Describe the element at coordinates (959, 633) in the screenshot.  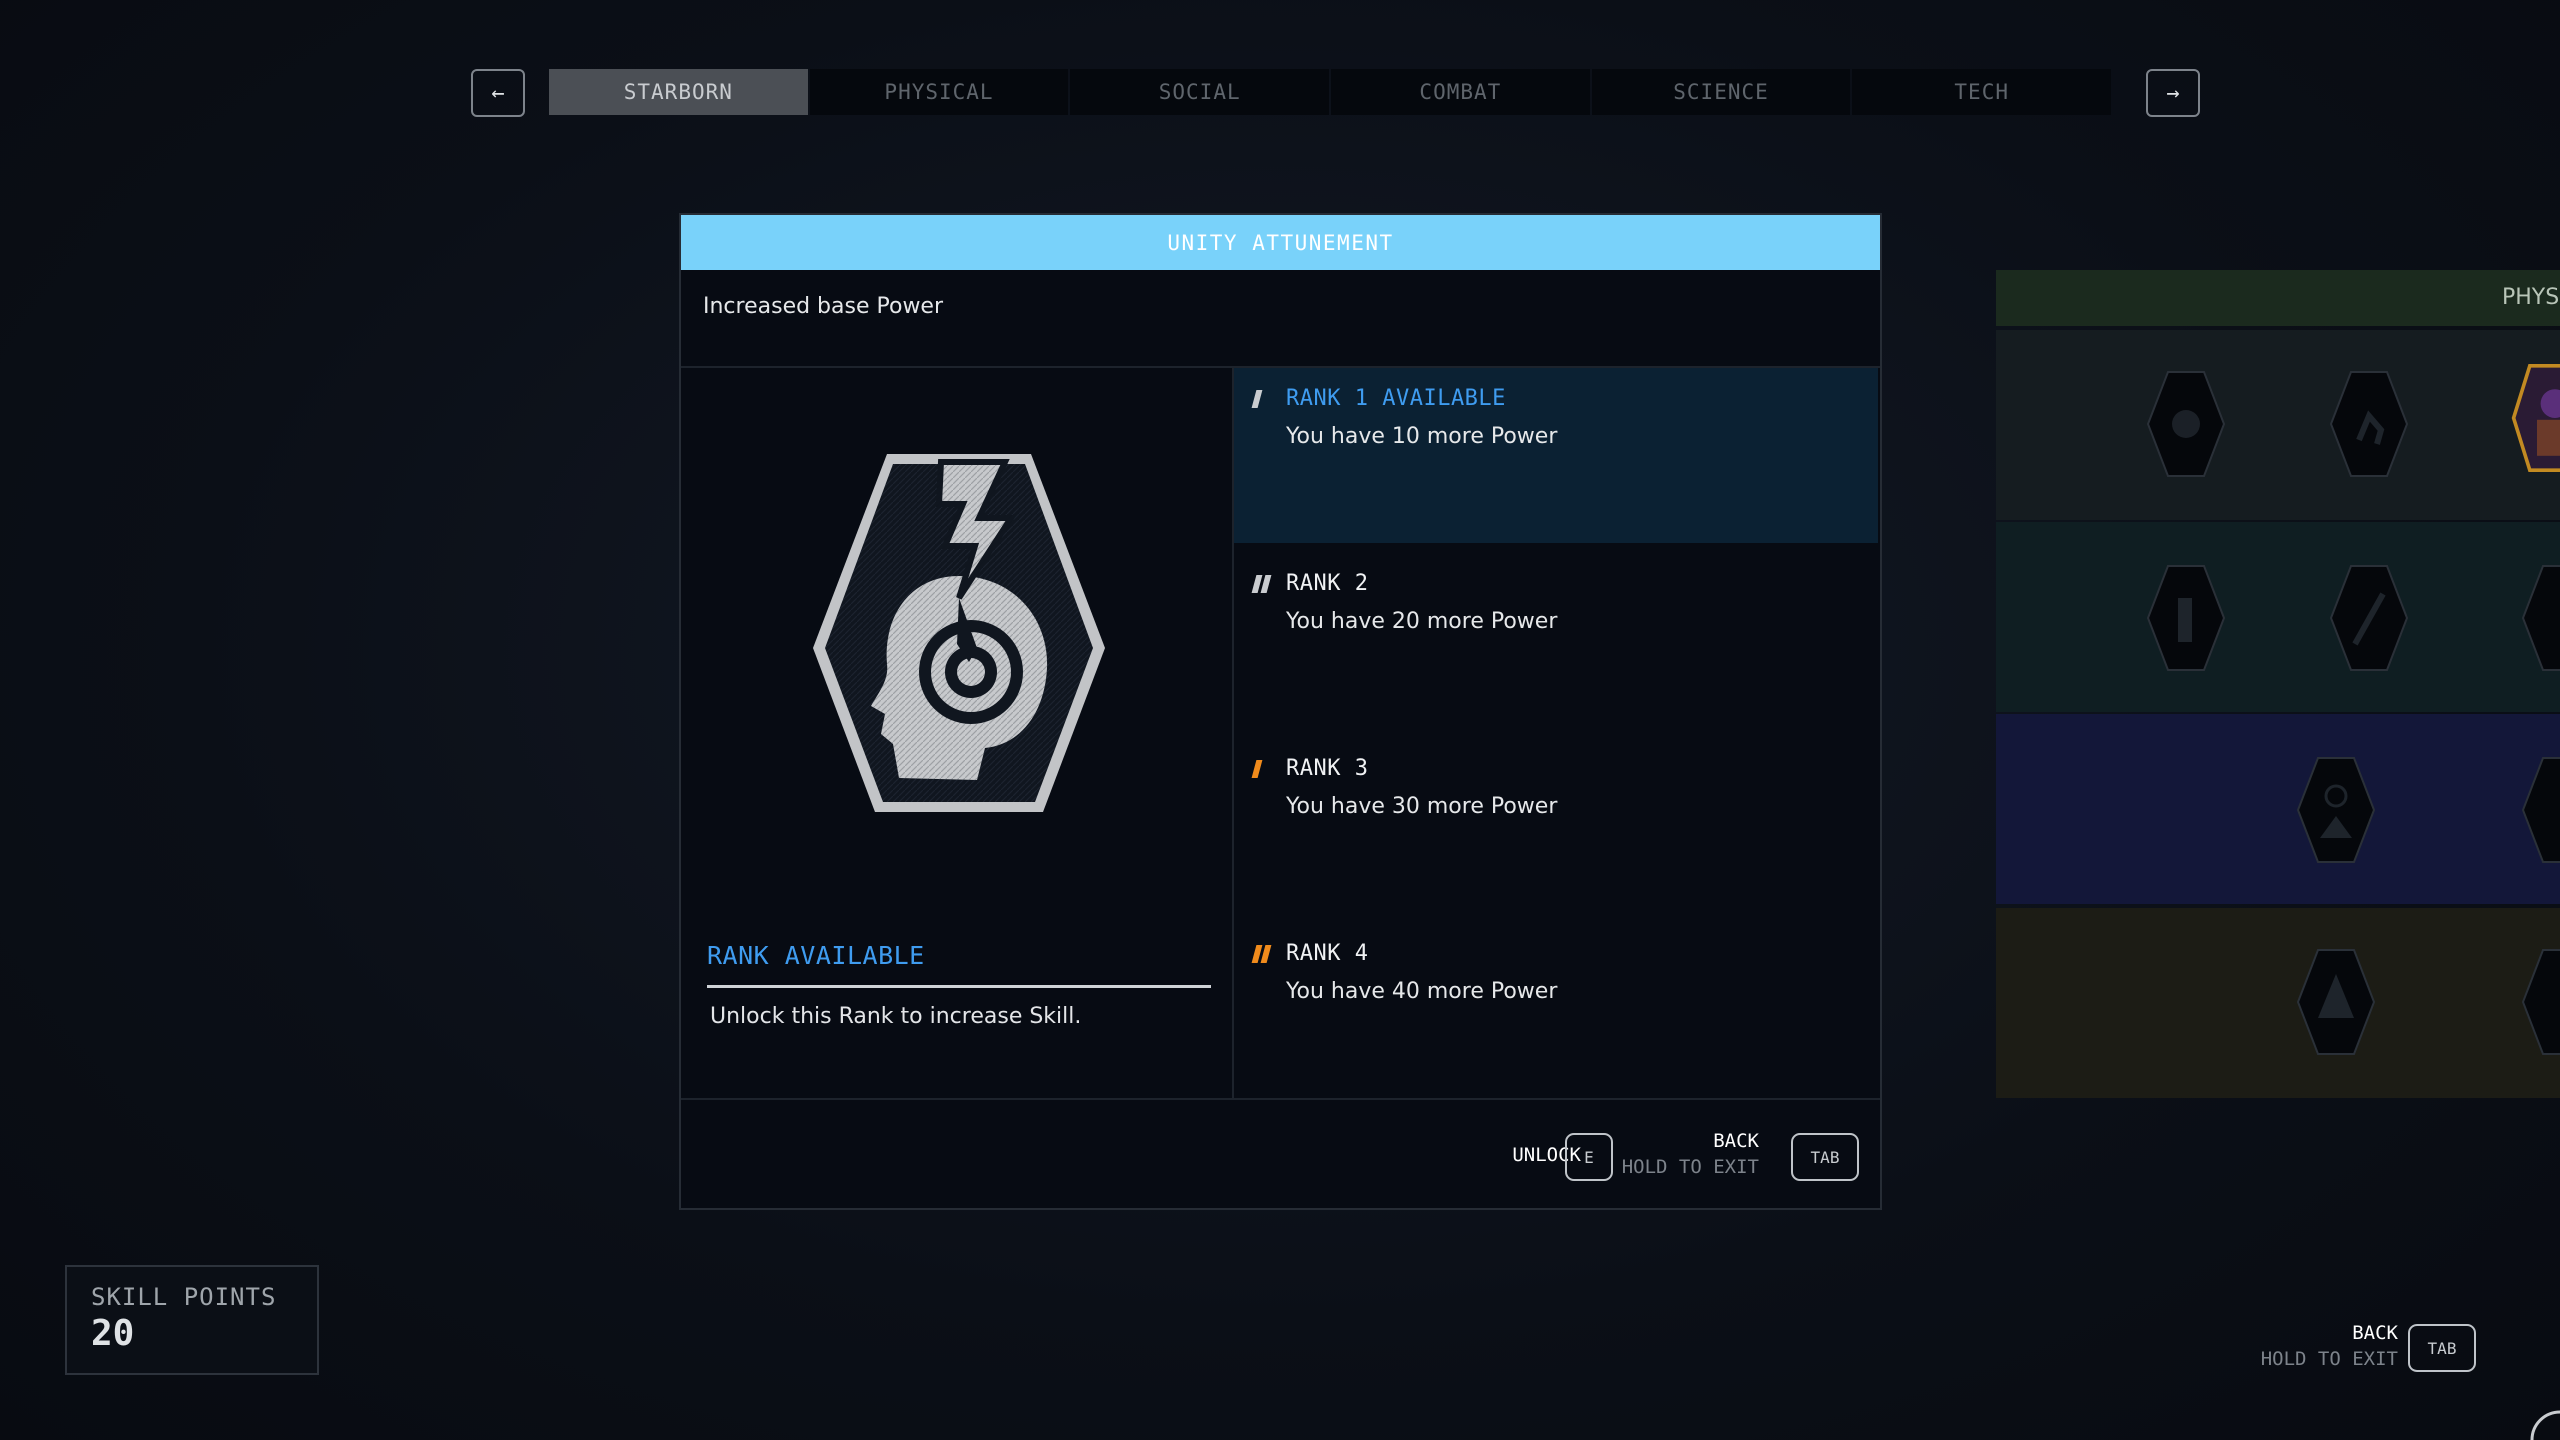
I see `lightning-head-badge-icon` at that location.